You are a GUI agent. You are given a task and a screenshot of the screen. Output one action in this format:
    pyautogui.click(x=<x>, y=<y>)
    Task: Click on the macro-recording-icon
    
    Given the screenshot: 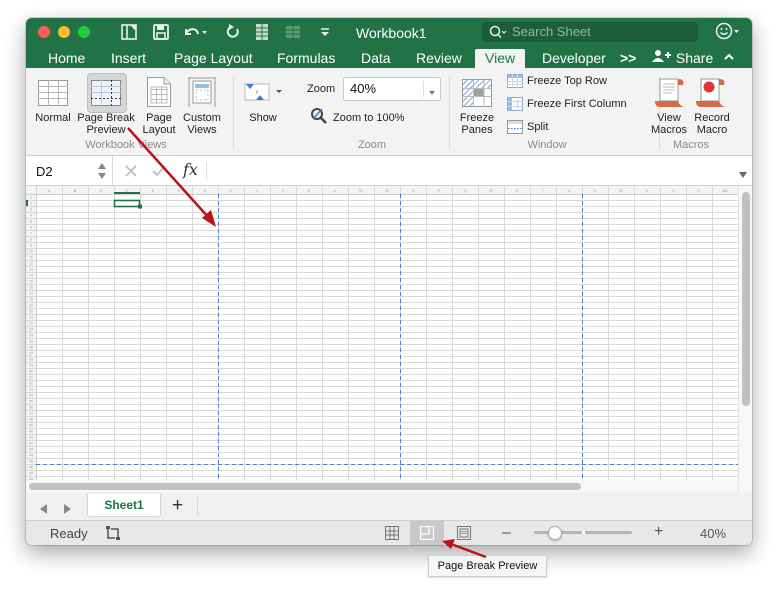 What is the action you would take?
    pyautogui.click(x=113, y=535)
    